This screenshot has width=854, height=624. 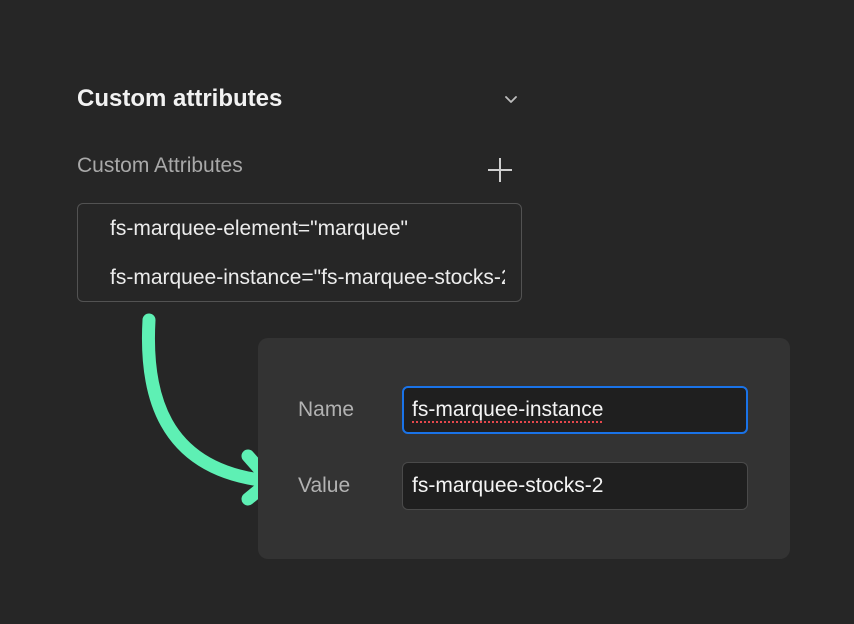 I want to click on chevron-down-icon, so click(x=511, y=99).